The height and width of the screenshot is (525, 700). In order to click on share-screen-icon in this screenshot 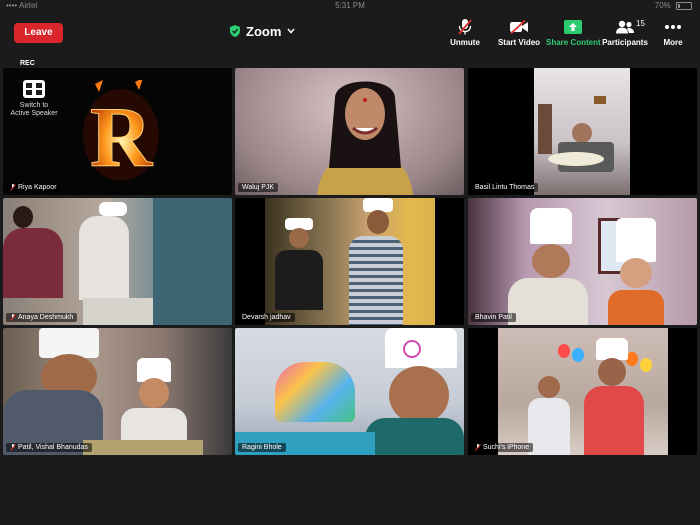, I will do `click(573, 27)`.